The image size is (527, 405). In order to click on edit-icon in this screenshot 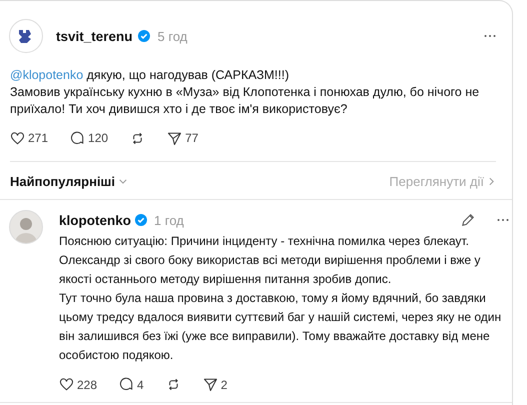, I will do `click(468, 220)`.